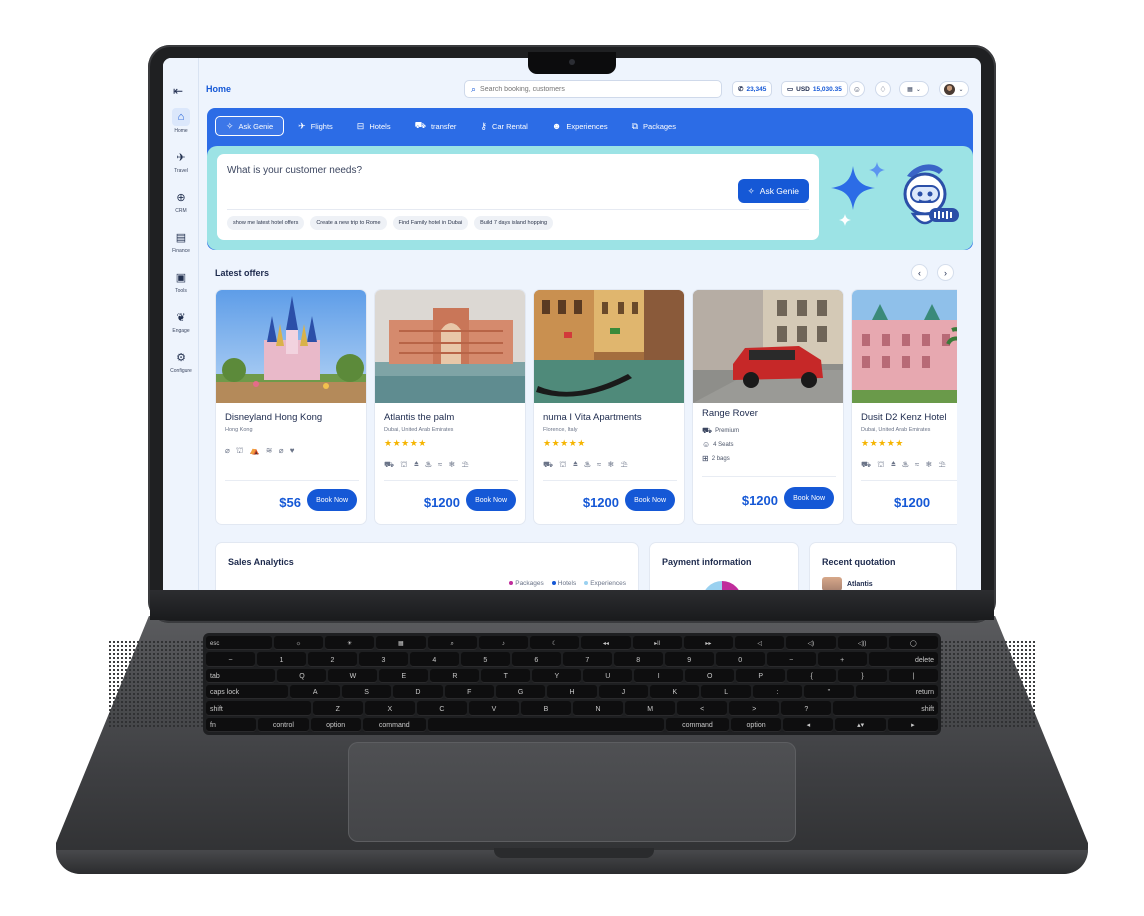 Image resolution: width=1144 pixels, height=916 pixels. I want to click on key-minus: −, so click(791, 659).